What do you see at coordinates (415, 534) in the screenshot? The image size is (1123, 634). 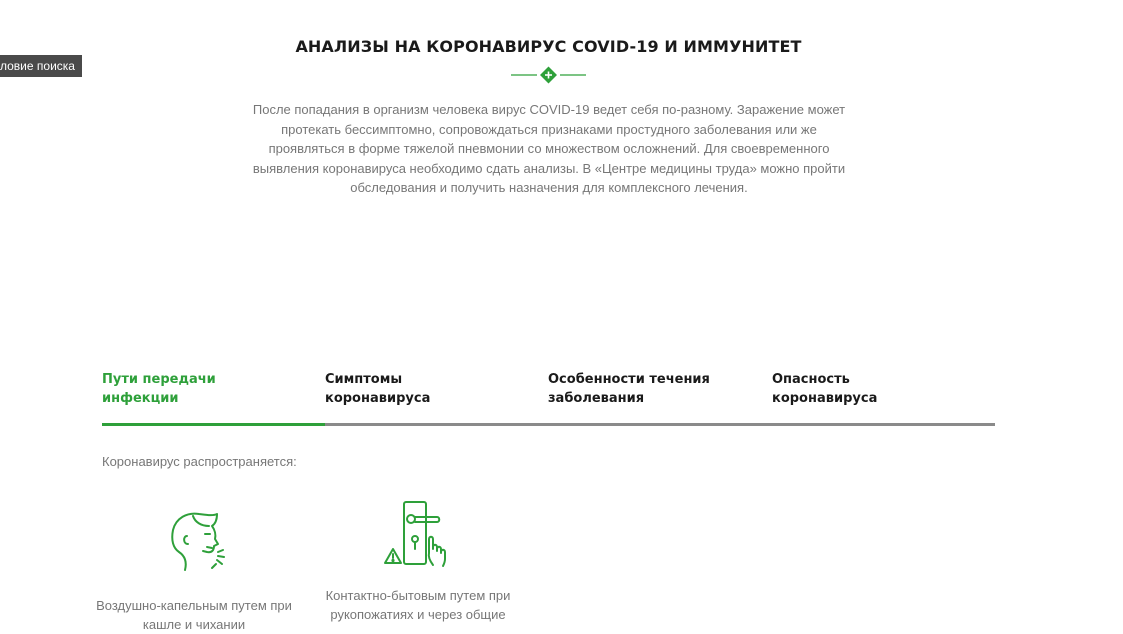 I see `door-handle-touch-icon` at bounding box center [415, 534].